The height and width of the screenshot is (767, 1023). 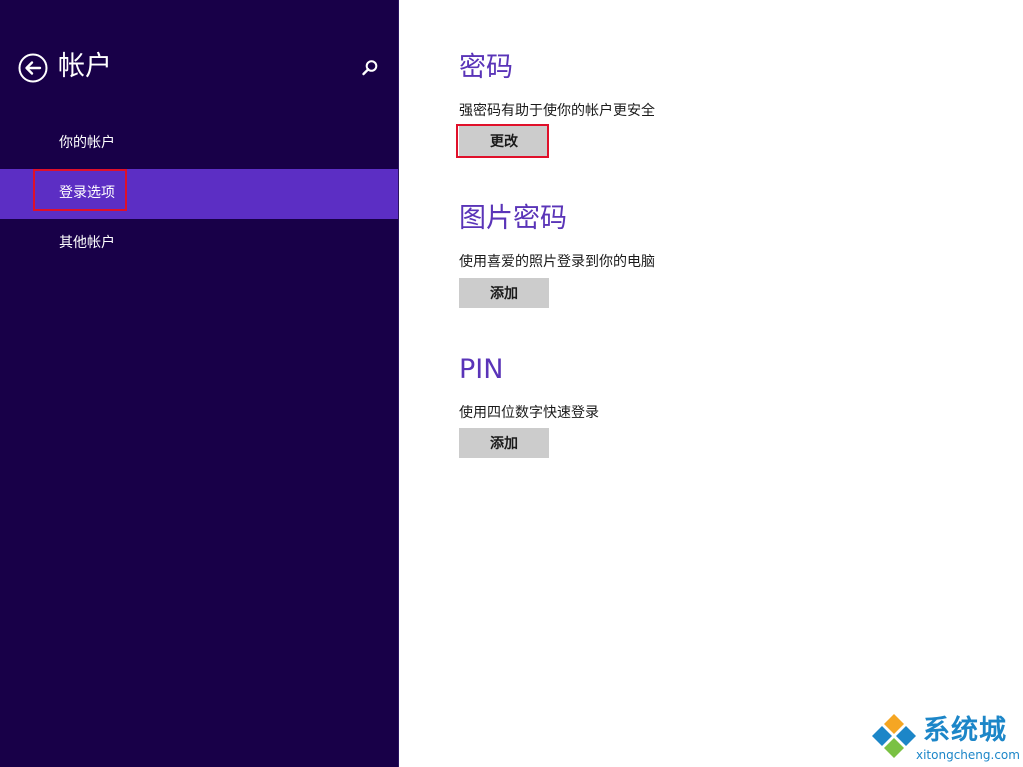 What do you see at coordinates (486, 67) in the screenshot?
I see `section-title: 密码` at bounding box center [486, 67].